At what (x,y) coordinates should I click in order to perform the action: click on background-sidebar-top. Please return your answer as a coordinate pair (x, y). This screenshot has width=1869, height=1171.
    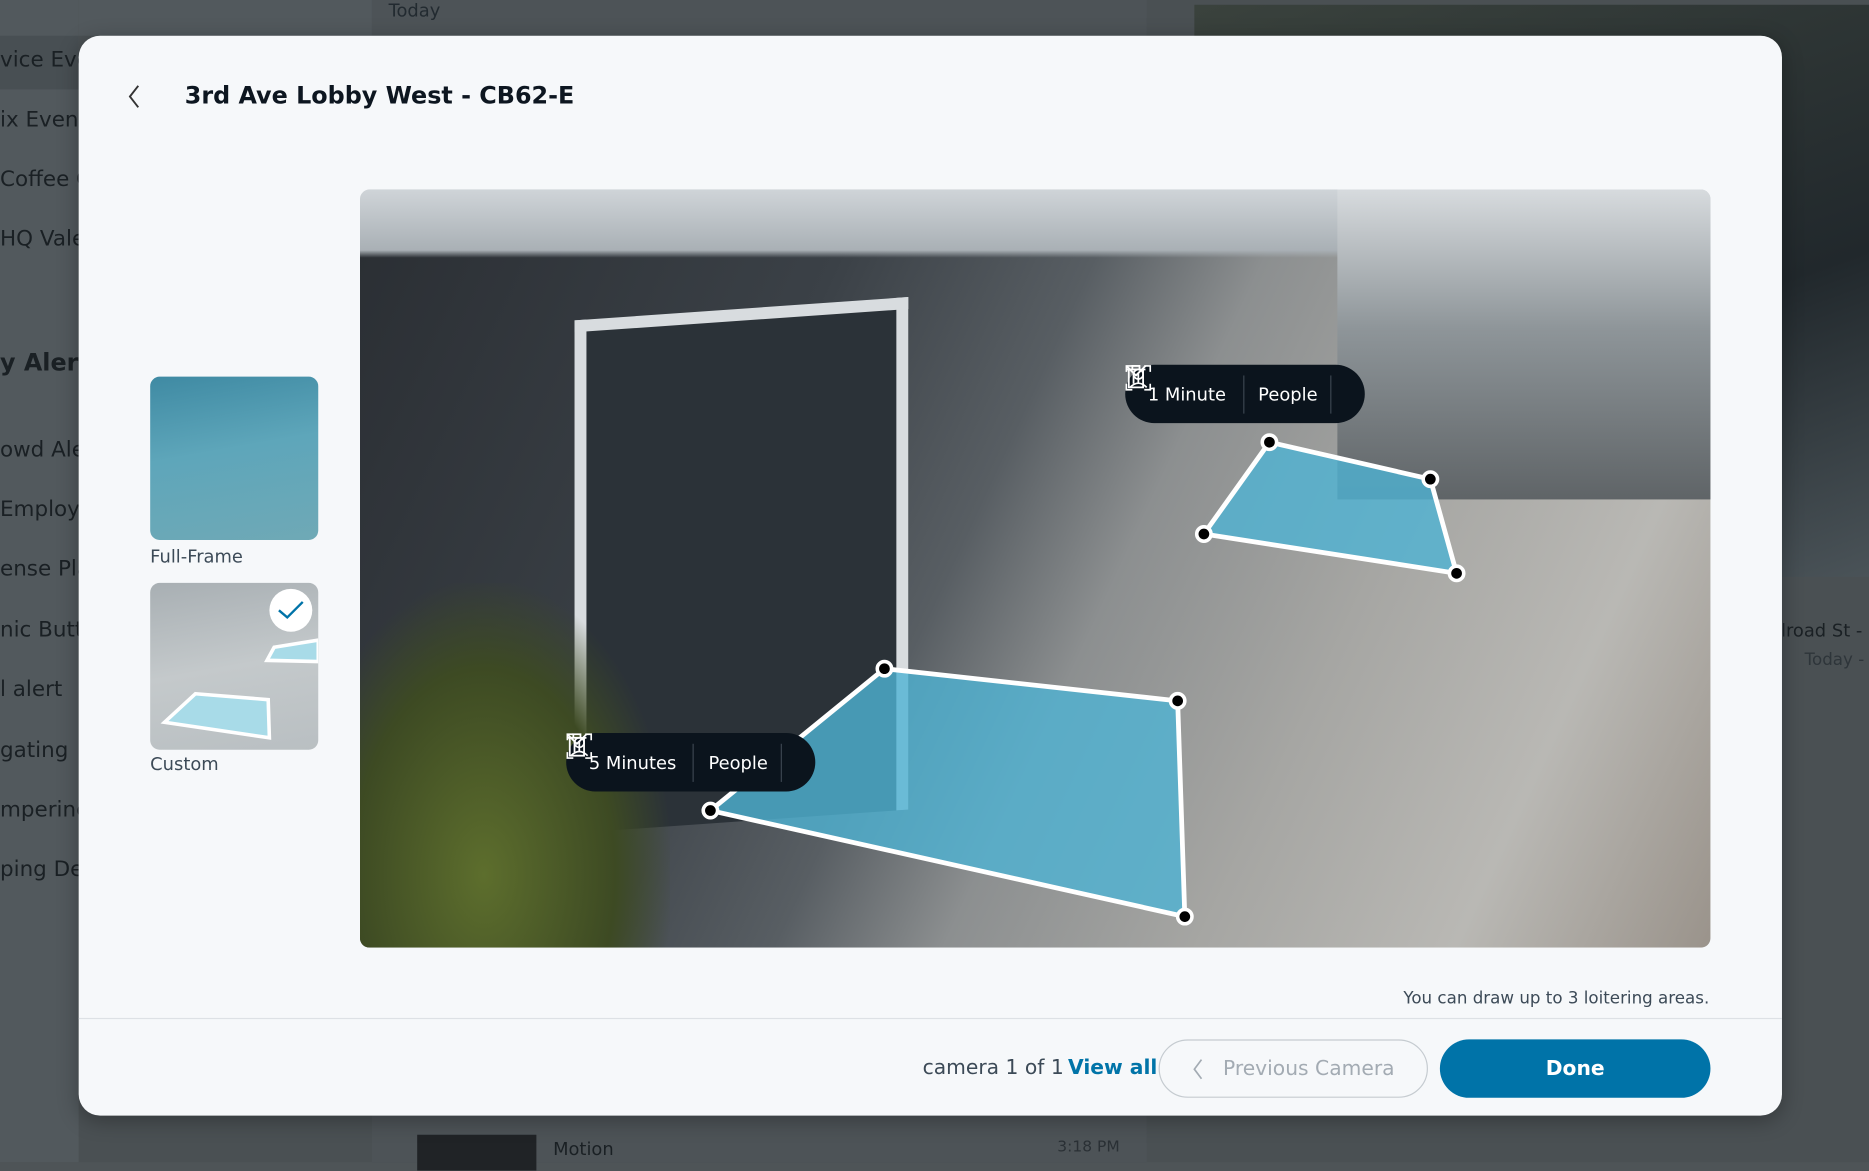
    Looking at the image, I should click on (225, 18).